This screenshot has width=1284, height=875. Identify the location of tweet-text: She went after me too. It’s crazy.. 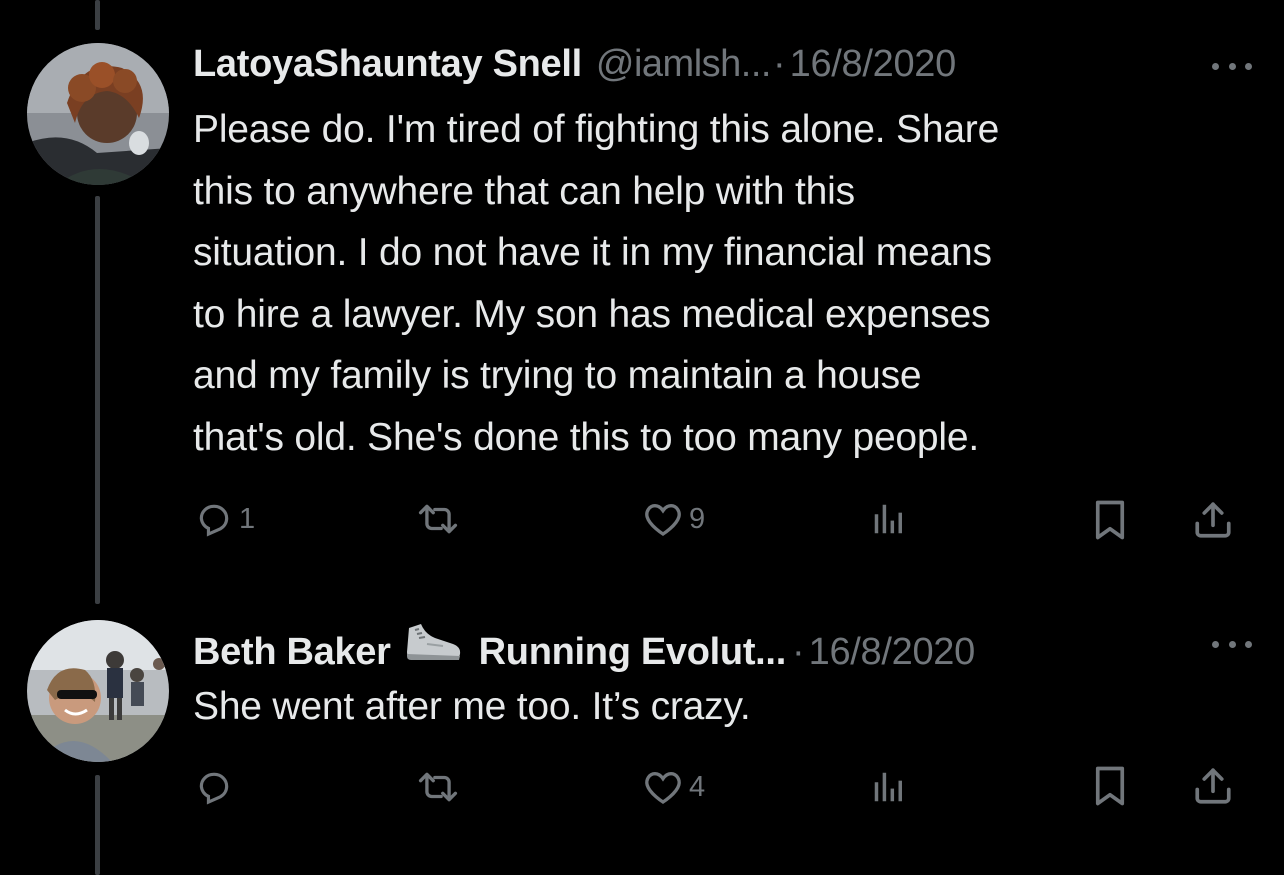
(472, 706).